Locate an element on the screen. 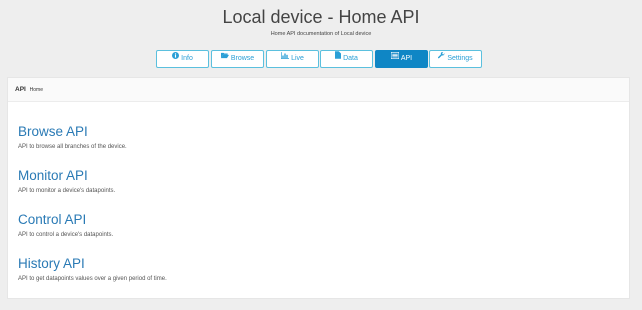  history-api-link: History API is located at coordinates (92, 264).